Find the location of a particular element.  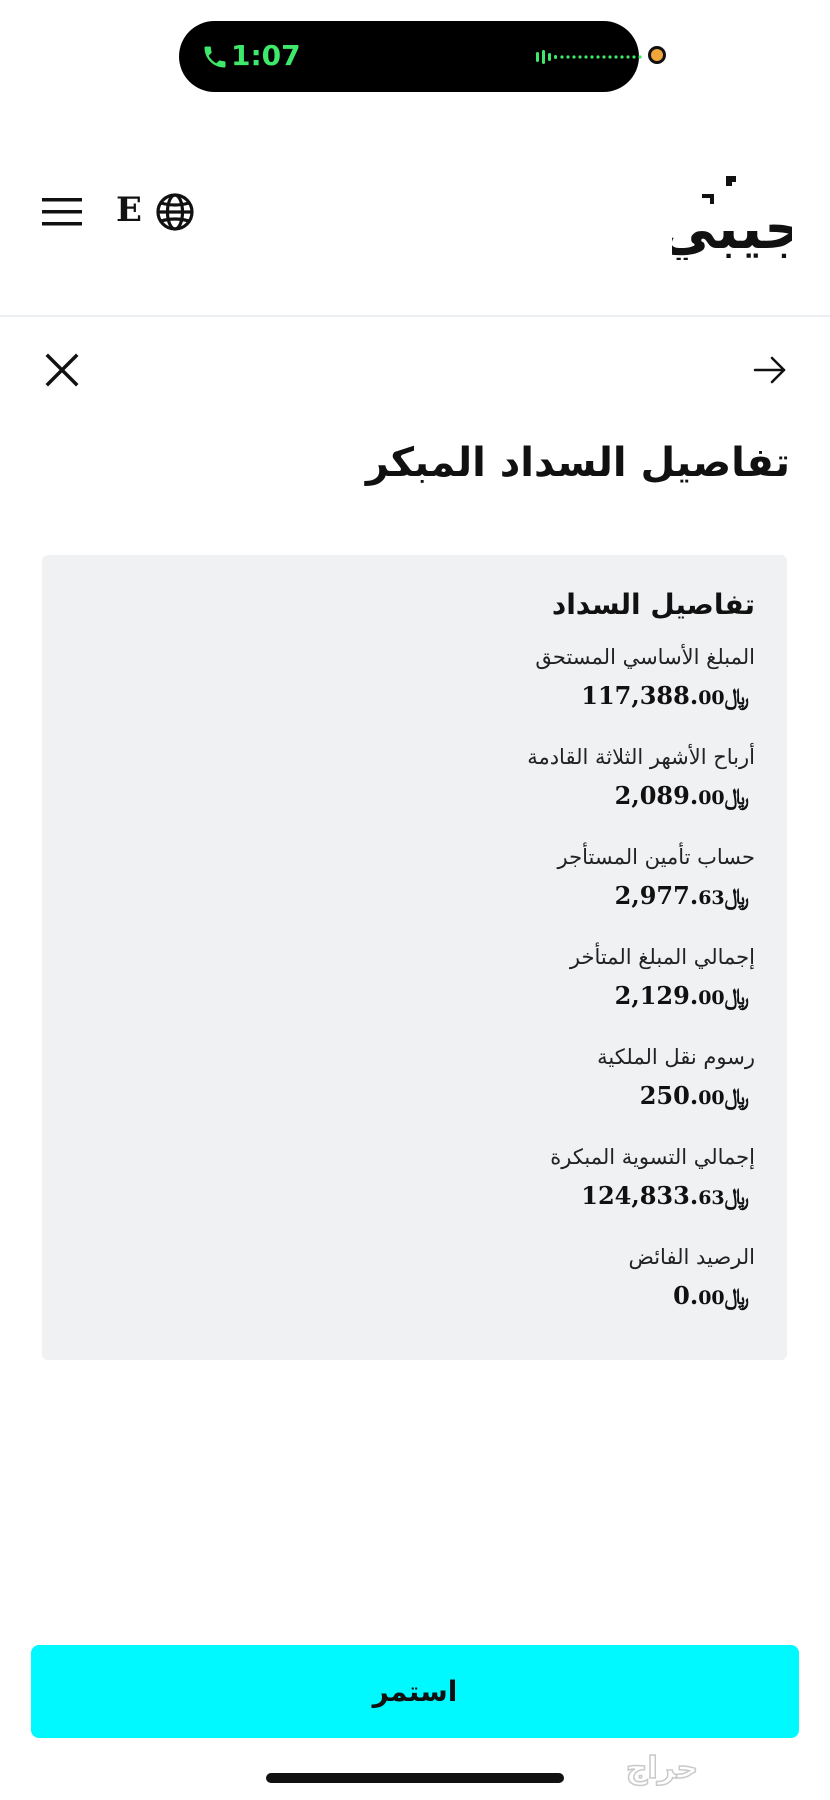

page-title: تفاصيل السداد المبكر is located at coordinates (577, 463).